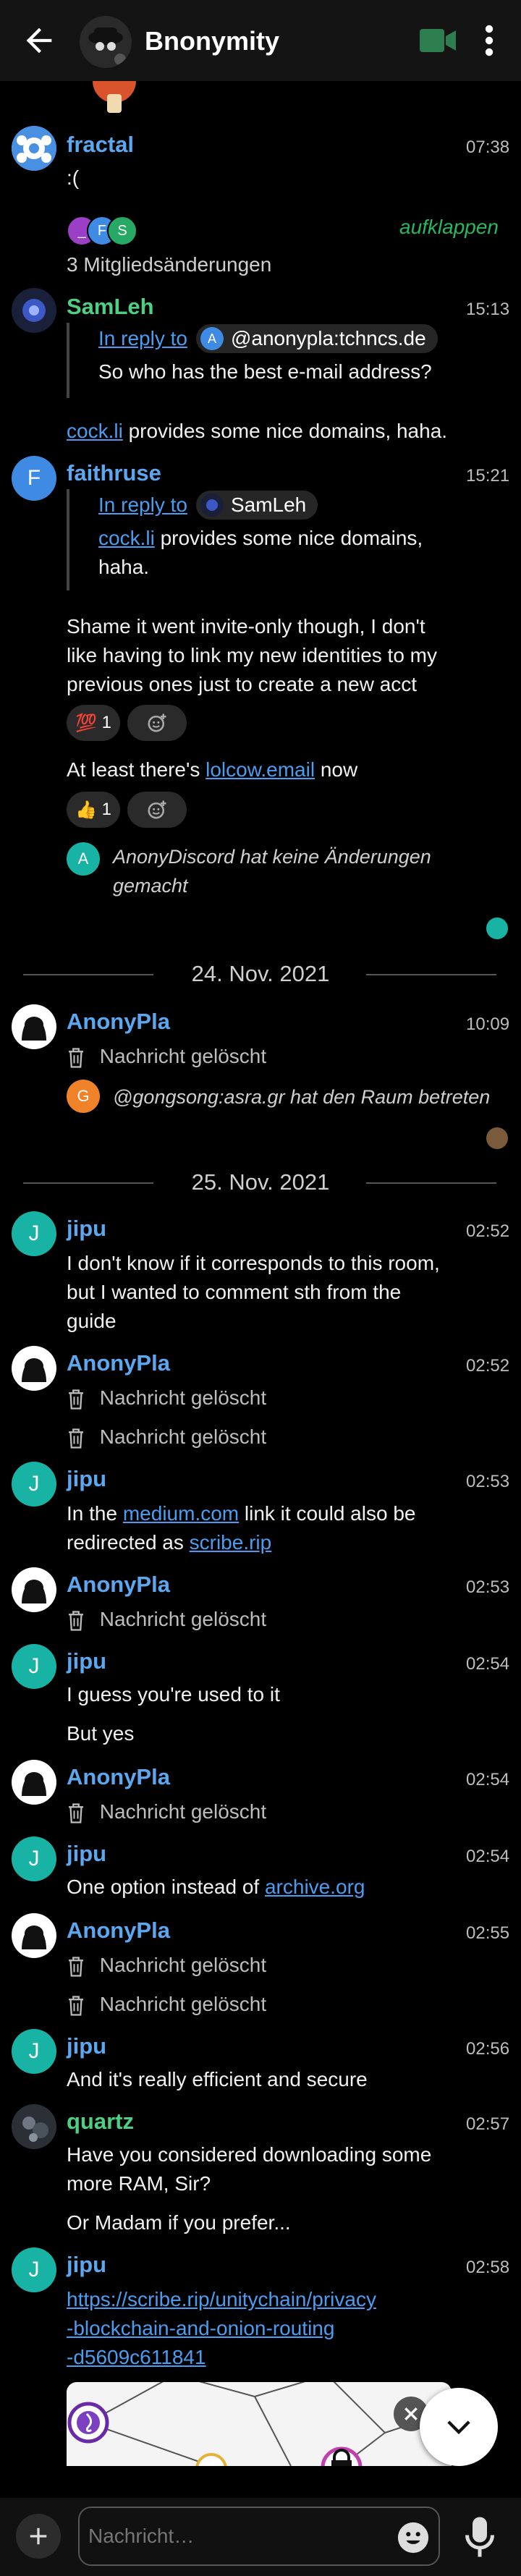 The image size is (521, 2576). I want to click on back-arrow-icon, so click(39, 40).